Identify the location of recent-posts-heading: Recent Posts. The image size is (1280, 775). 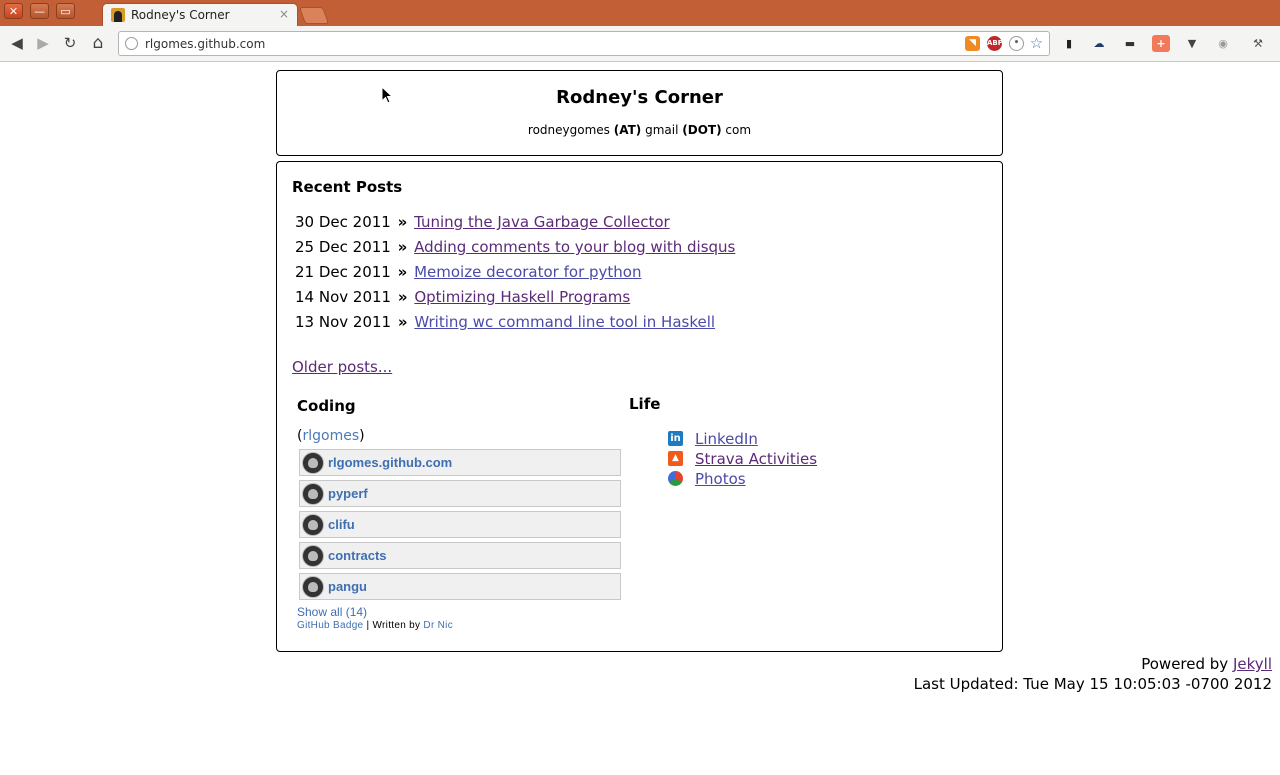
(347, 187).